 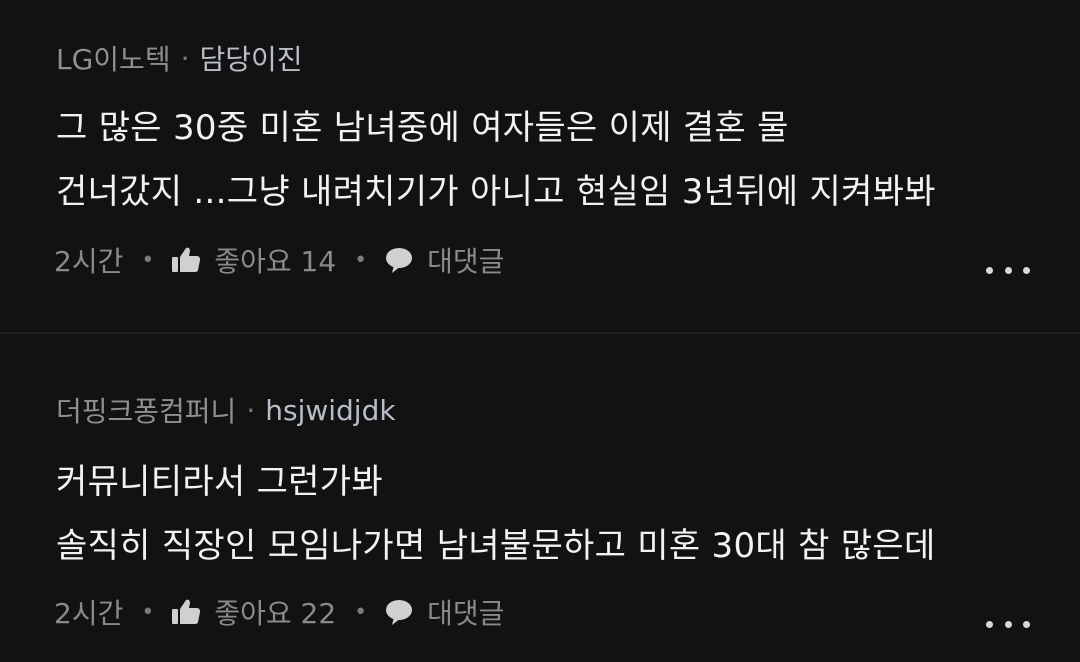 What do you see at coordinates (422, 128) in the screenshot?
I see `comment-text-line: 그 많은 30중 미혼 남녀중에 여자들은 이제 결혼 물` at bounding box center [422, 128].